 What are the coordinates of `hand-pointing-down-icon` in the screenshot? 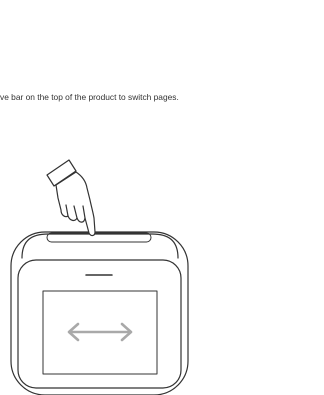 It's located at (71, 198).